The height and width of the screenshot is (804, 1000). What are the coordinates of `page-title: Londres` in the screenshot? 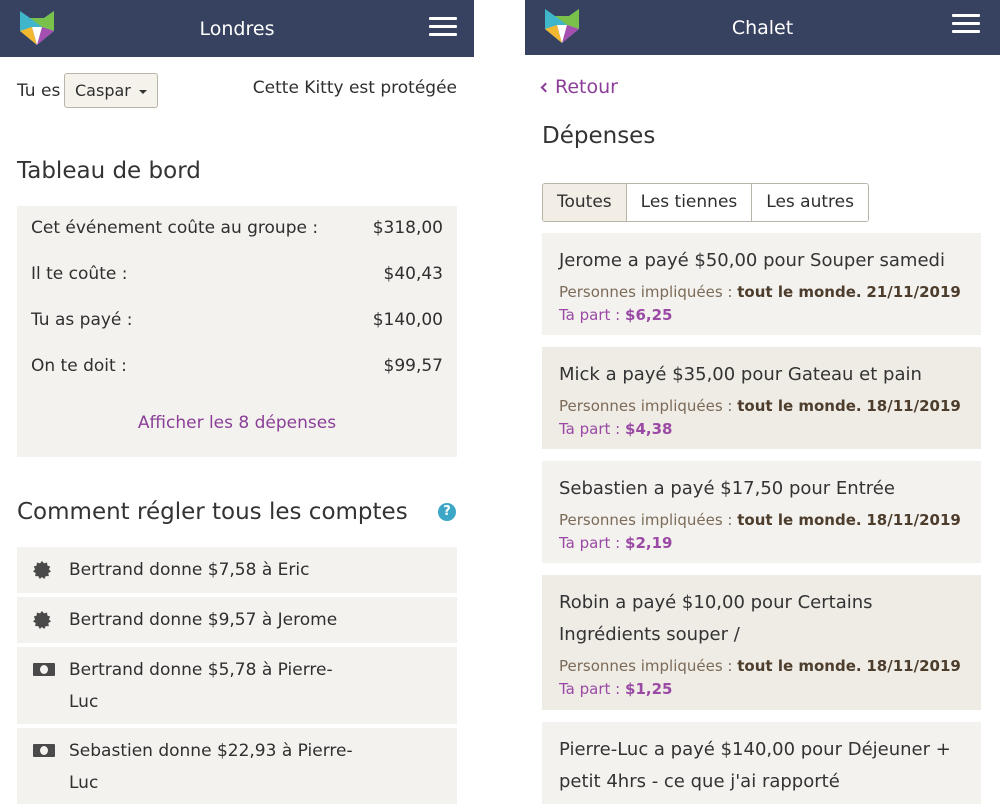 It's located at (237, 28).